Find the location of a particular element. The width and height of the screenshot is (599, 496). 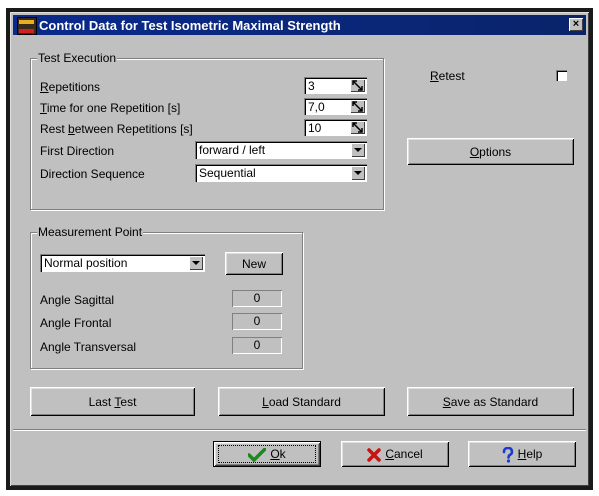

angle-sagittal-value: 0 is located at coordinates (257, 298).